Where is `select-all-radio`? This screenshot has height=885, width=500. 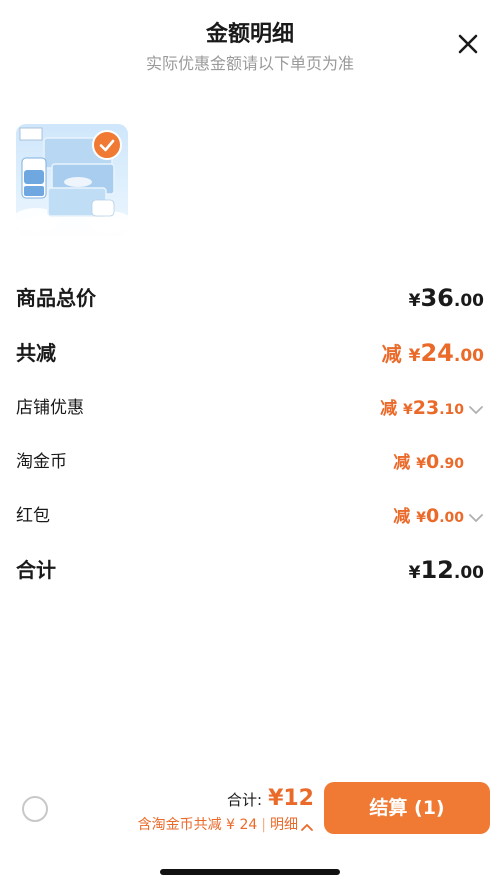 select-all-radio is located at coordinates (35, 809).